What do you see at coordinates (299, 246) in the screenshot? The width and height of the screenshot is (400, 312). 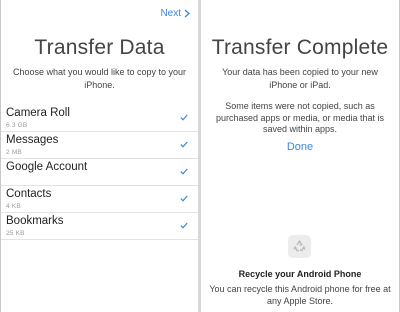 I see `recycle-icon` at bounding box center [299, 246].